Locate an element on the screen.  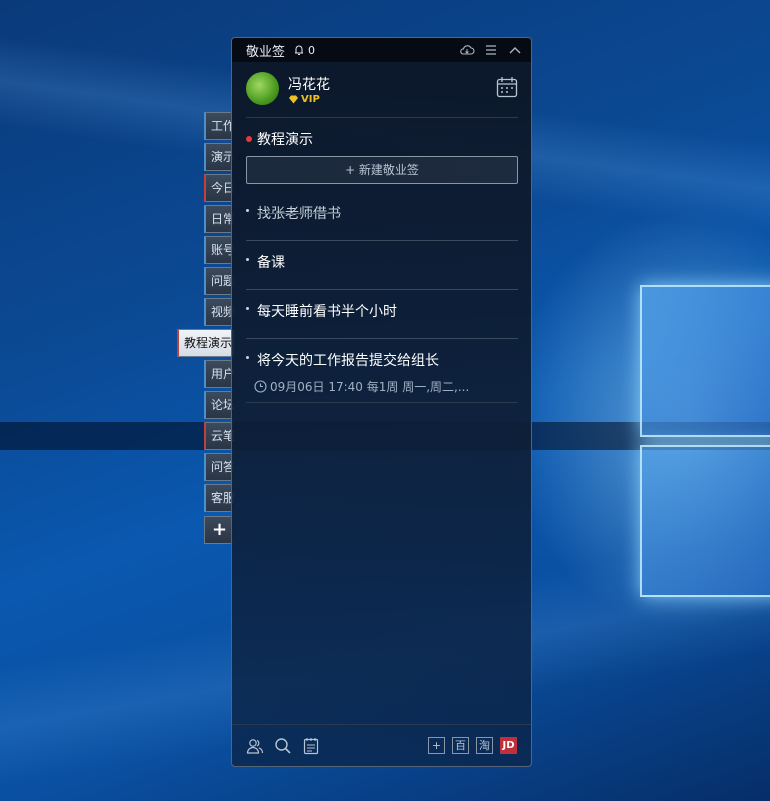
note-text: 备课 is located at coordinates (271, 263).